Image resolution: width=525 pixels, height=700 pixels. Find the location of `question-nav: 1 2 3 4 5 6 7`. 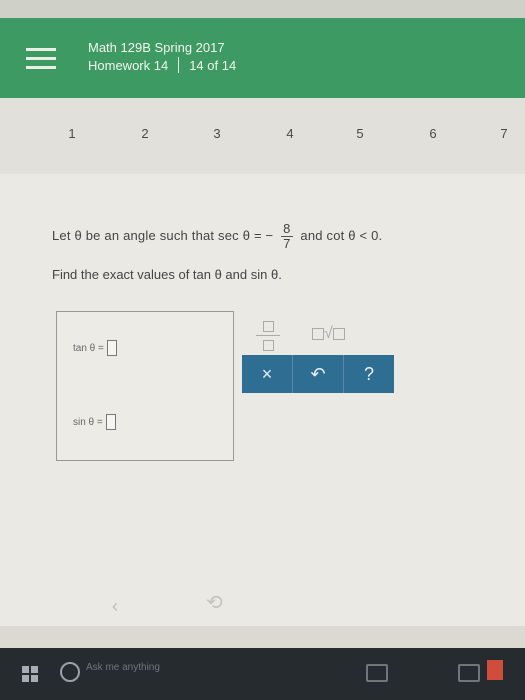

question-nav: 1 2 3 4 5 6 7 is located at coordinates (262, 136).